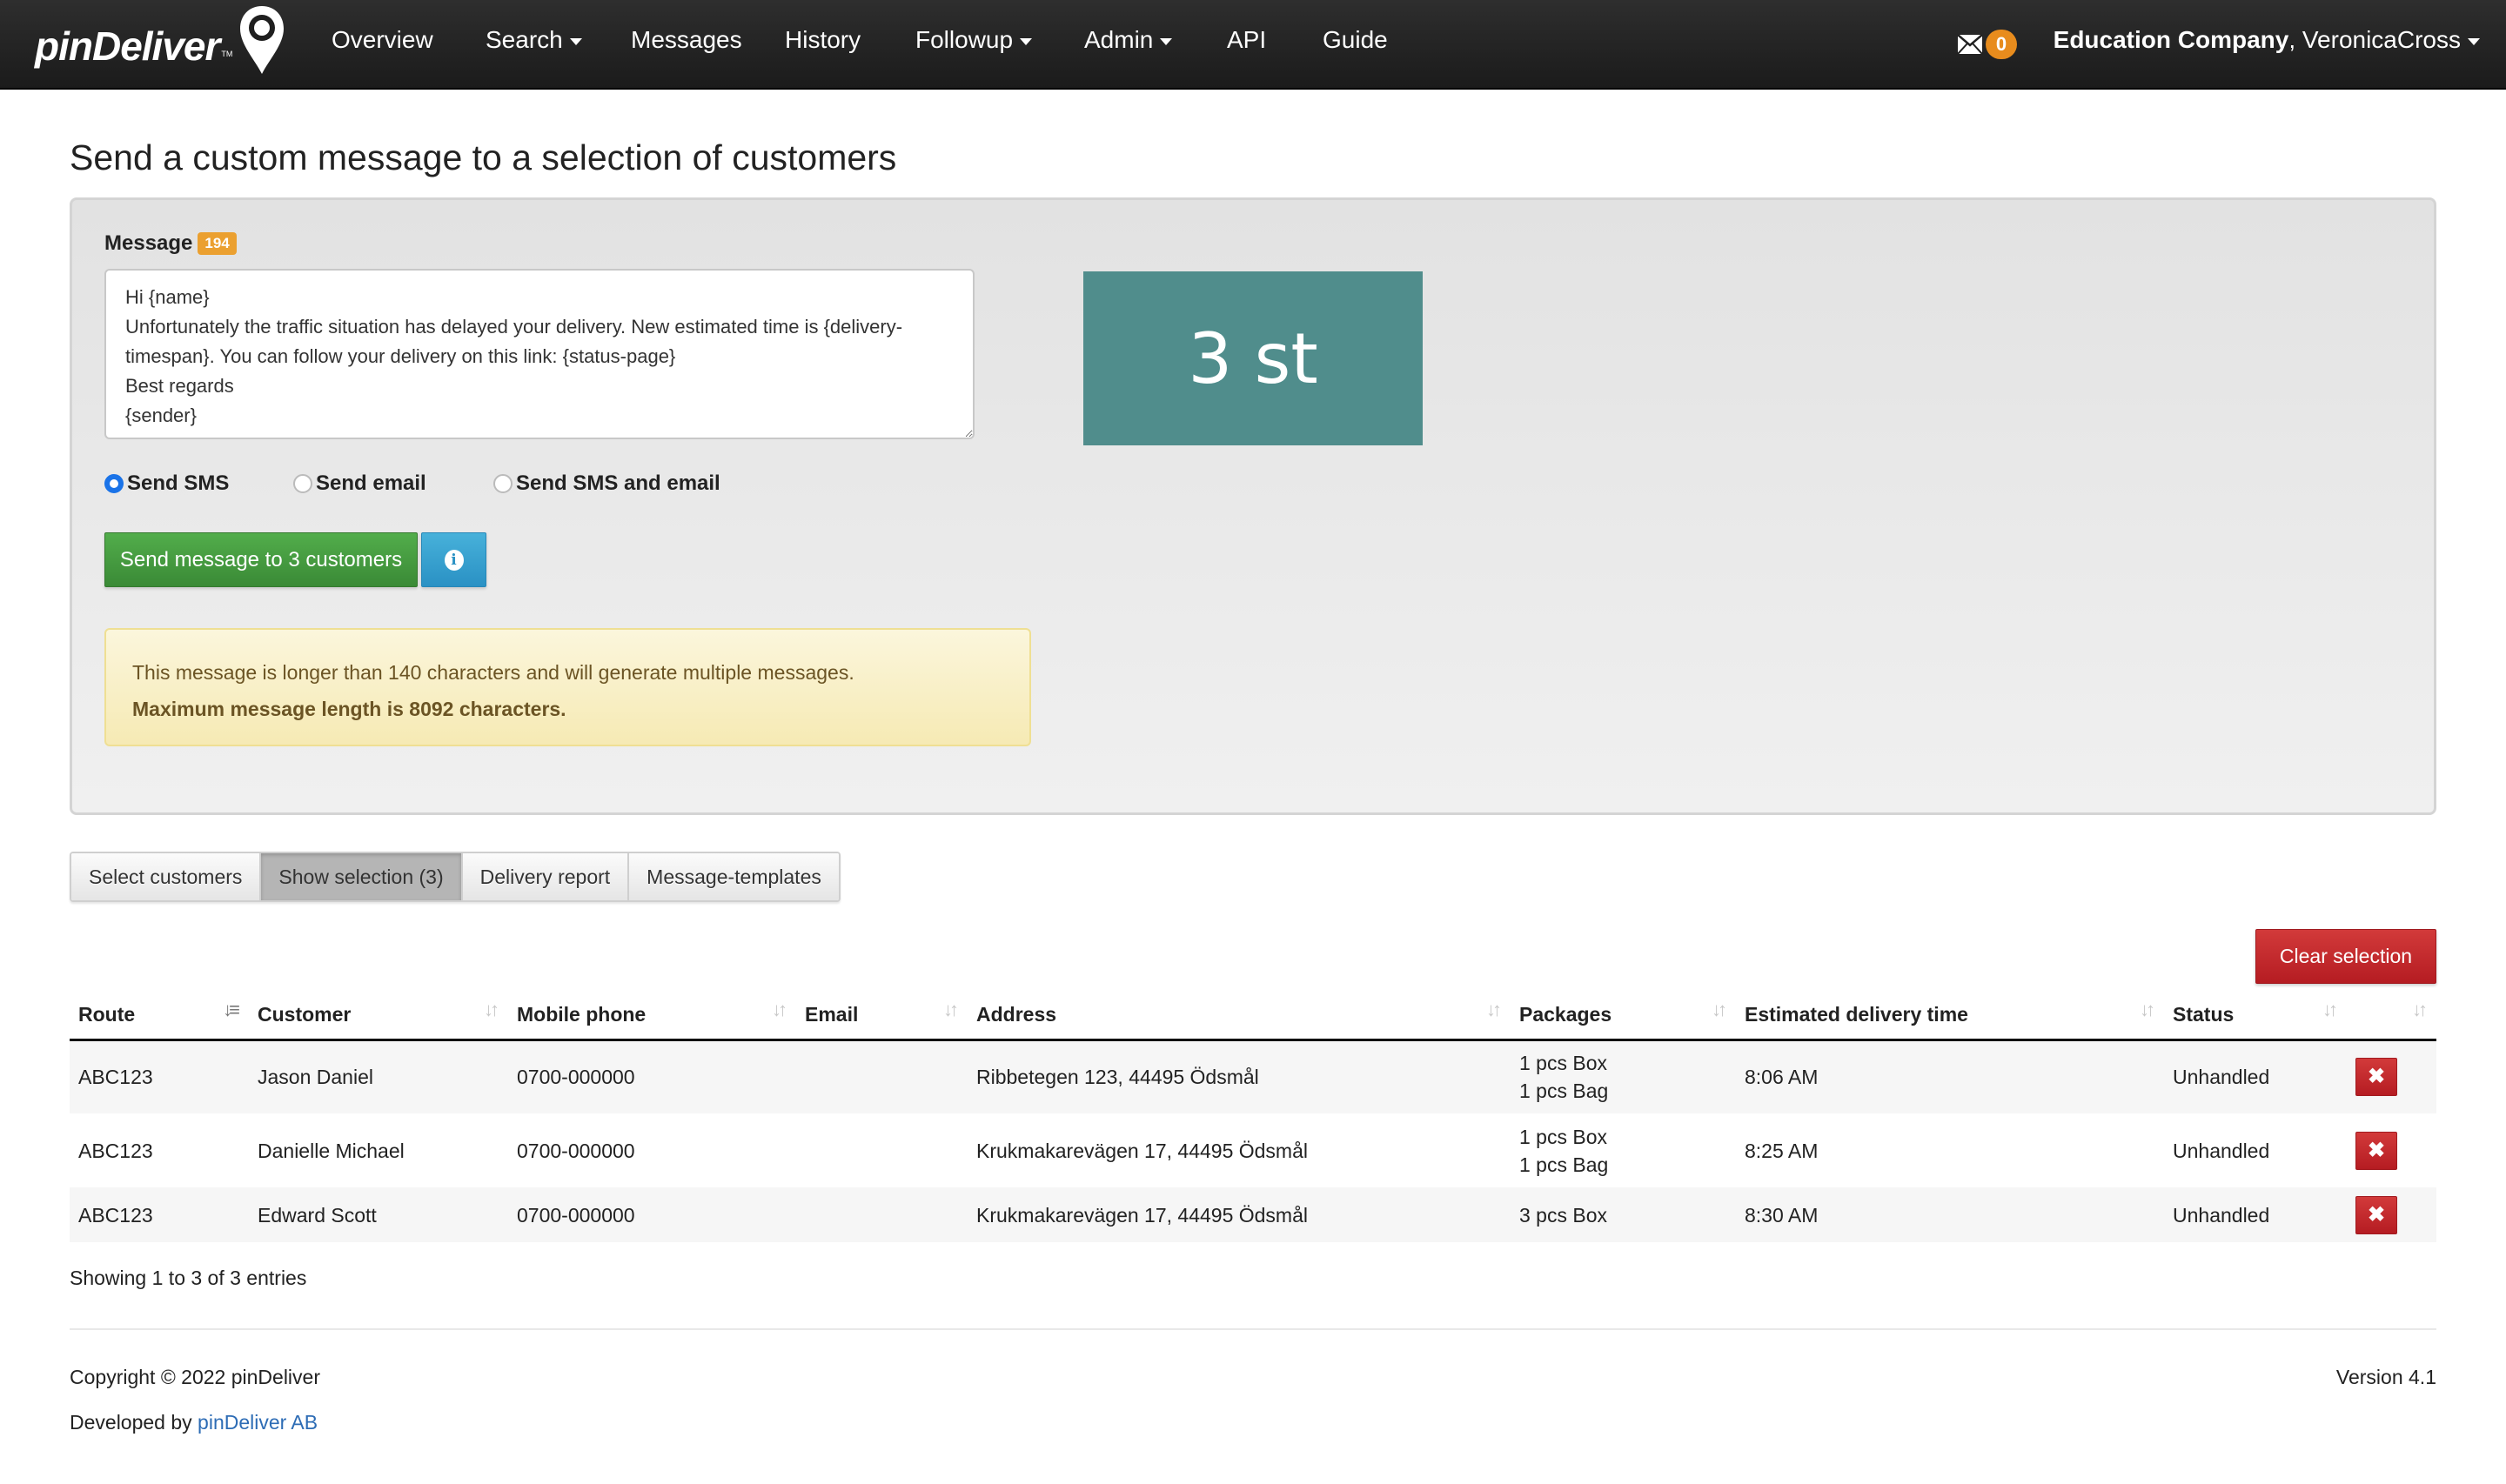  Describe the element at coordinates (378, 1214) in the screenshot. I see `cell-customer: Edward Scott` at that location.